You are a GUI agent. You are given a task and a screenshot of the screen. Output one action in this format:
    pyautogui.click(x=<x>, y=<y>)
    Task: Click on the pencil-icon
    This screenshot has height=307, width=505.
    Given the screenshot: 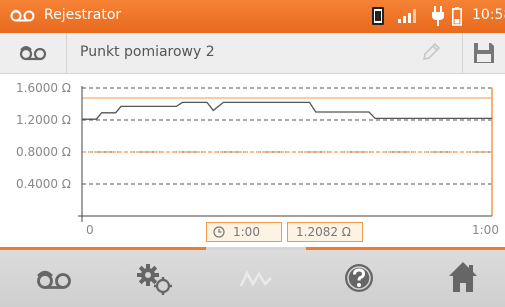 What is the action you would take?
    pyautogui.click(x=431, y=51)
    